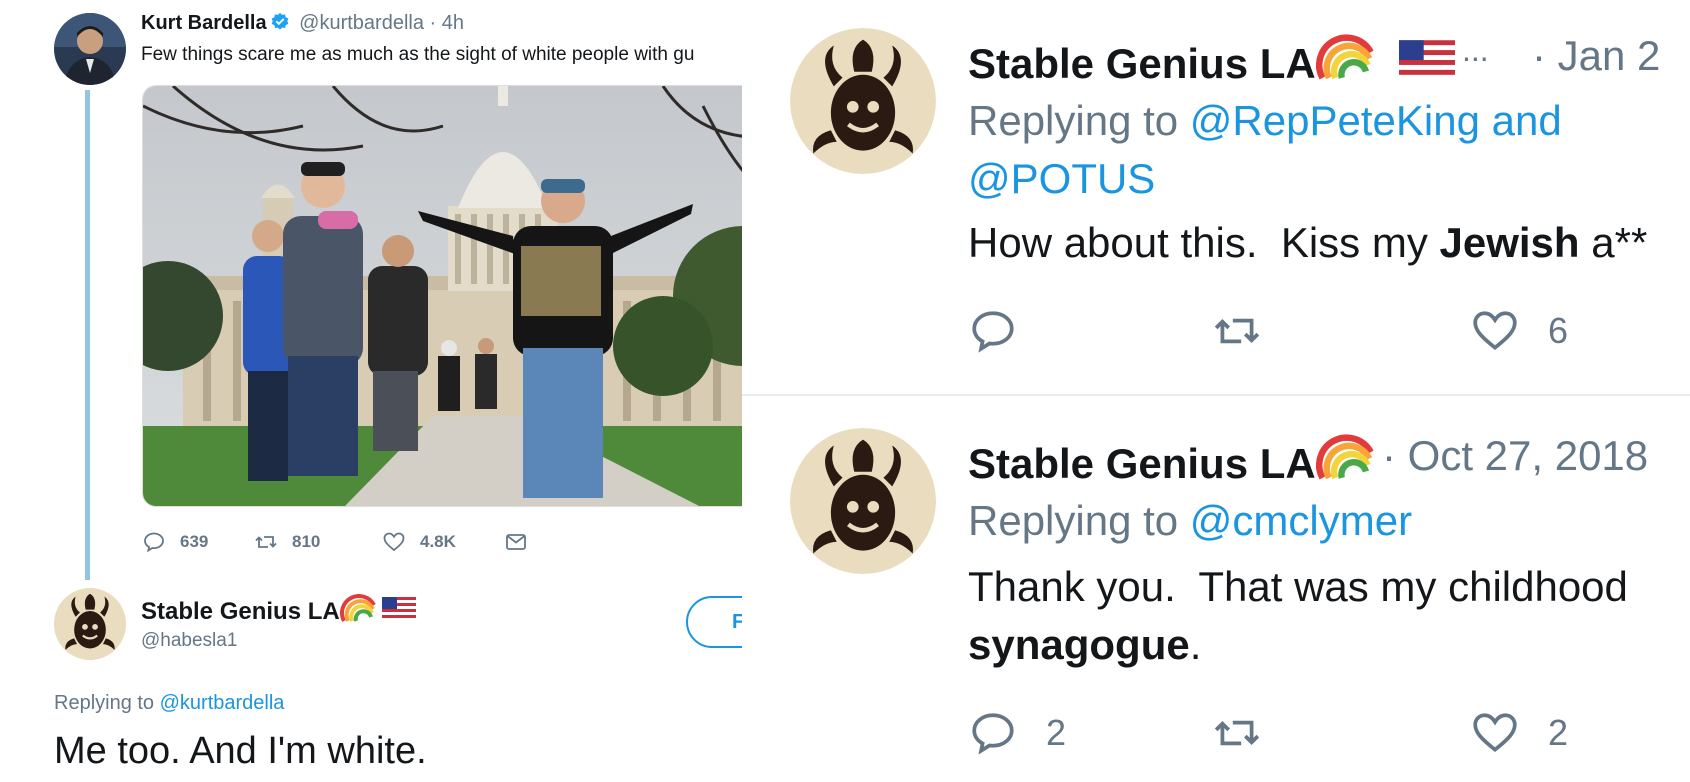  I want to click on replying-to-link-kurtbardella: @kurtbardella, so click(222, 703).